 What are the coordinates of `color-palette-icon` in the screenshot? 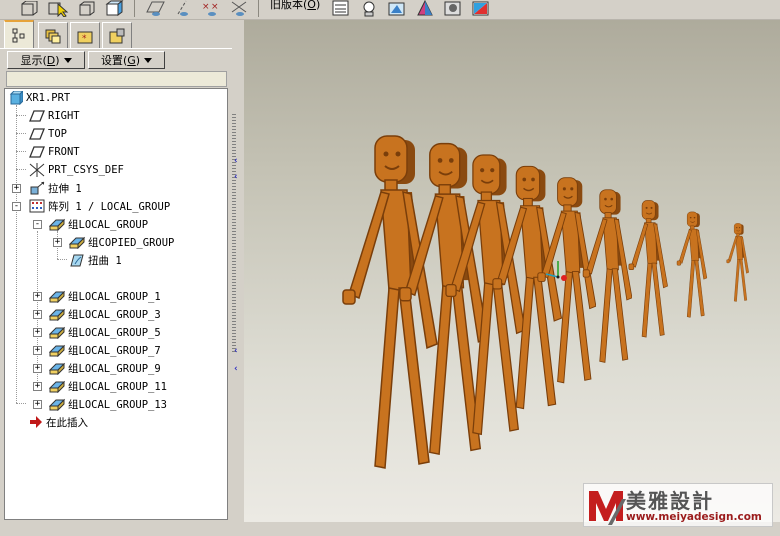 It's located at (481, 8).